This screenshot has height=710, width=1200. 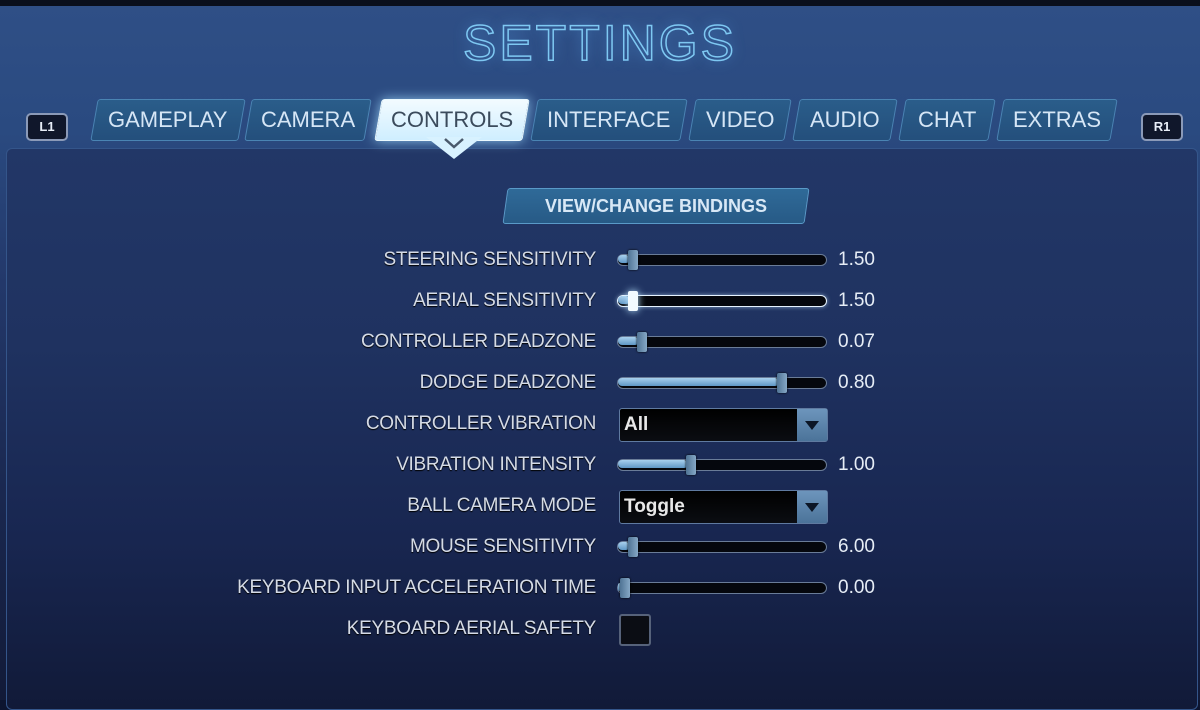 What do you see at coordinates (600, 260) in the screenshot?
I see `setting-row: STEERING SENSITIVITY 1.50` at bounding box center [600, 260].